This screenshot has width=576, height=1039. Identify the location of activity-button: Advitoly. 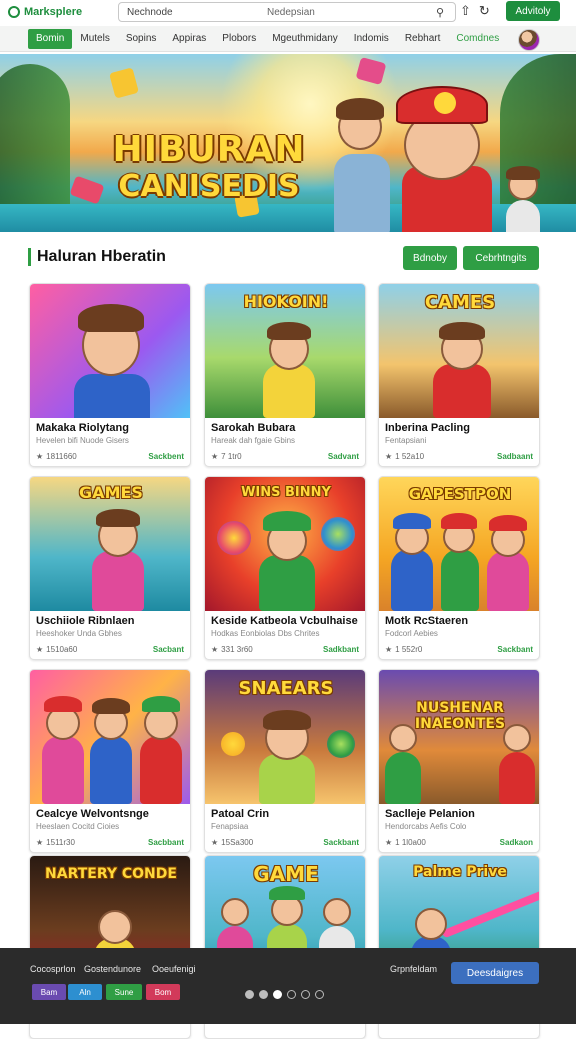
(533, 11).